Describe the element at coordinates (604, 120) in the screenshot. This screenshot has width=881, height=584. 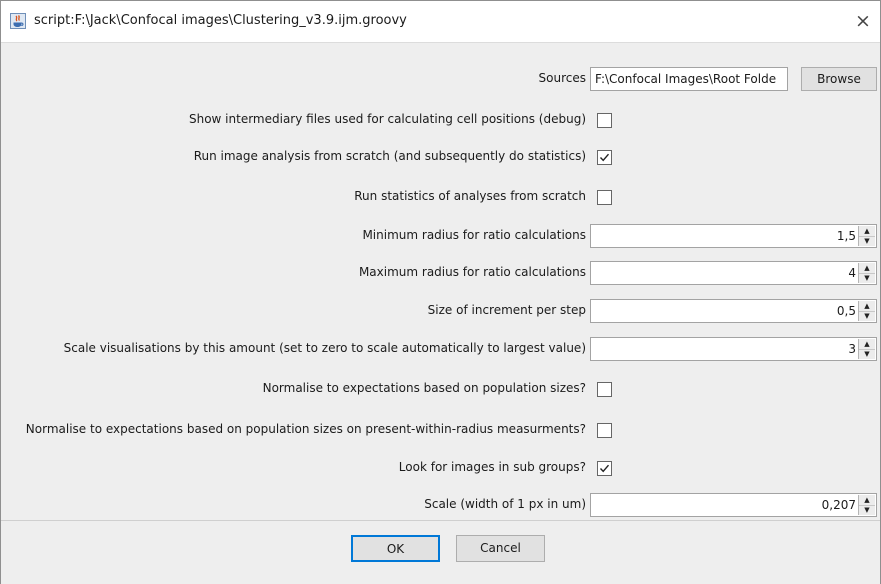
I see `debug-checkbox` at that location.